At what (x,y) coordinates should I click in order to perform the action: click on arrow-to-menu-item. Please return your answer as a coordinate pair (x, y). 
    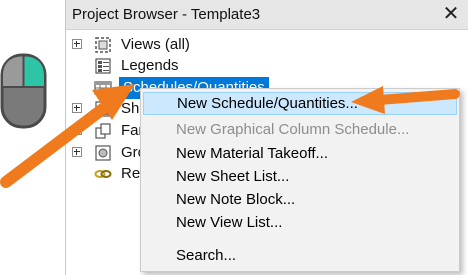
    Looking at the image, I should click on (405, 100).